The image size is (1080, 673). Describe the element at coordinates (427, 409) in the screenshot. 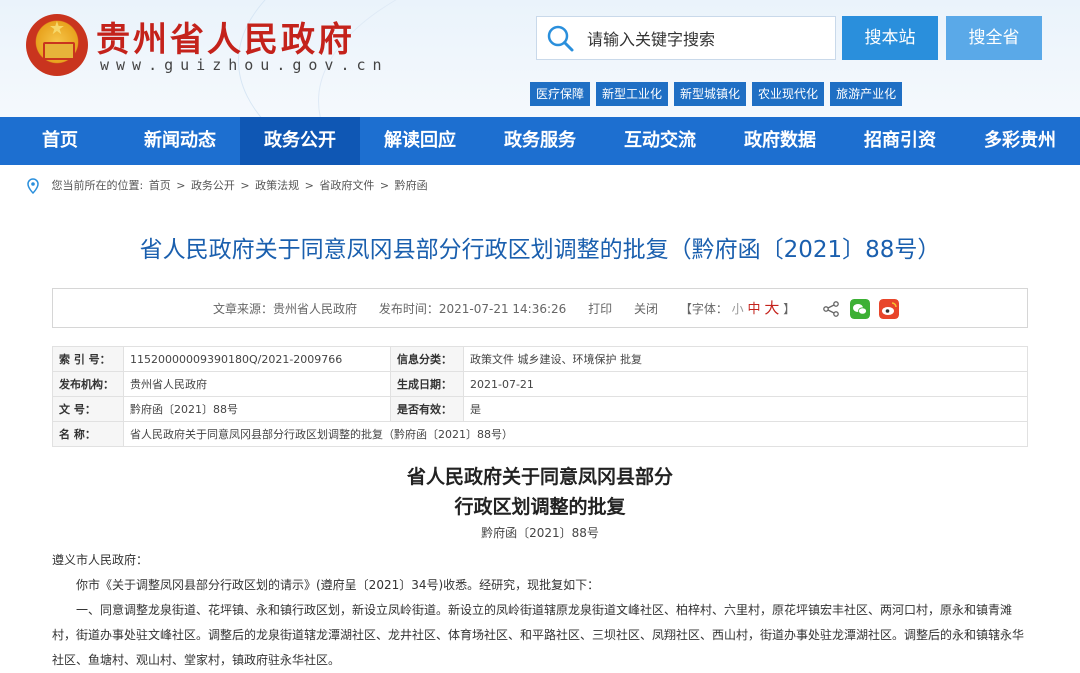

I see `info-label: 是否有效：` at that location.